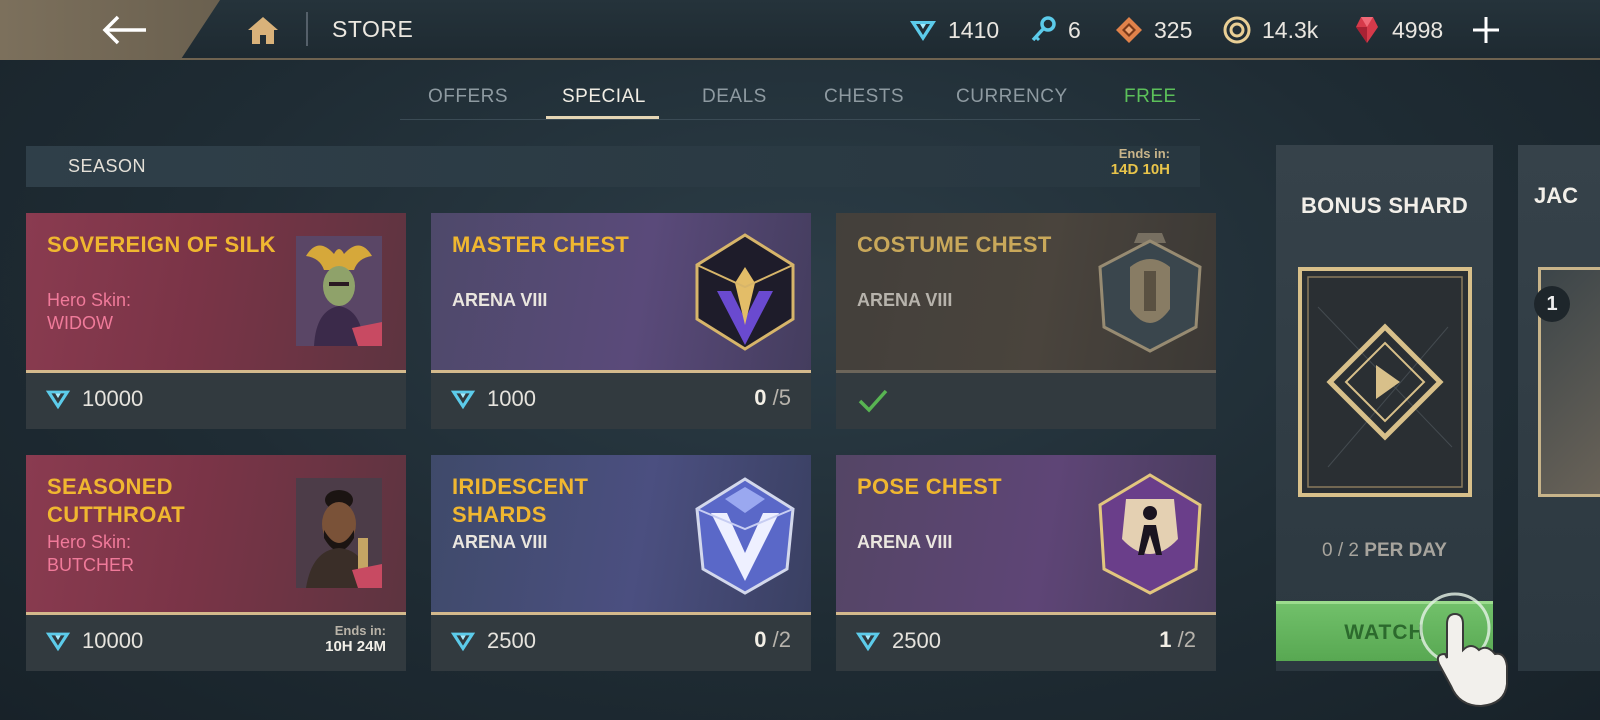  I want to click on master-chest-icon, so click(745, 292).